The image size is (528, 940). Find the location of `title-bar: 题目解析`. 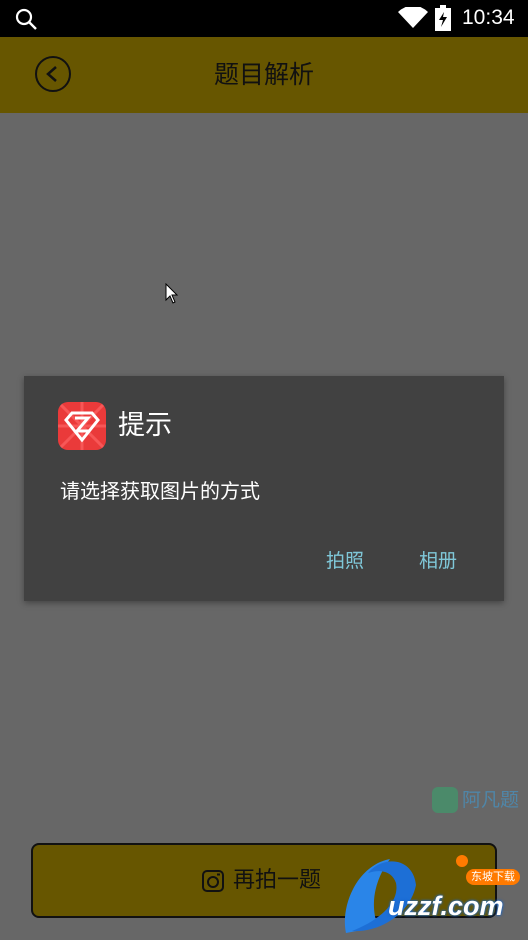

title-bar: 题目解析 is located at coordinates (264, 75).